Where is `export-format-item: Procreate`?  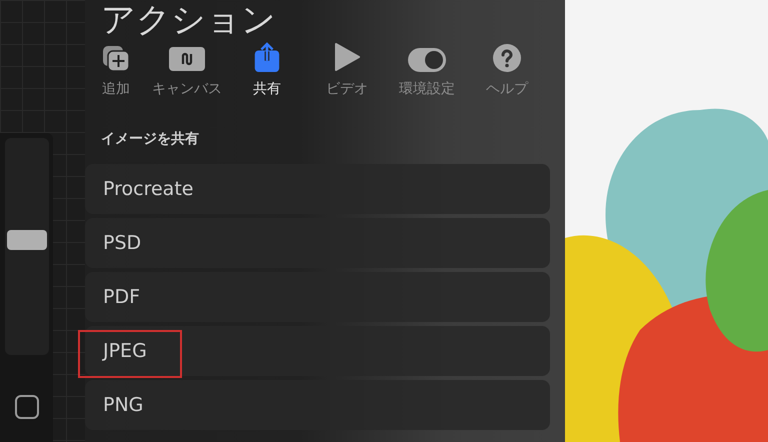
export-format-item: Procreate is located at coordinates (317, 189).